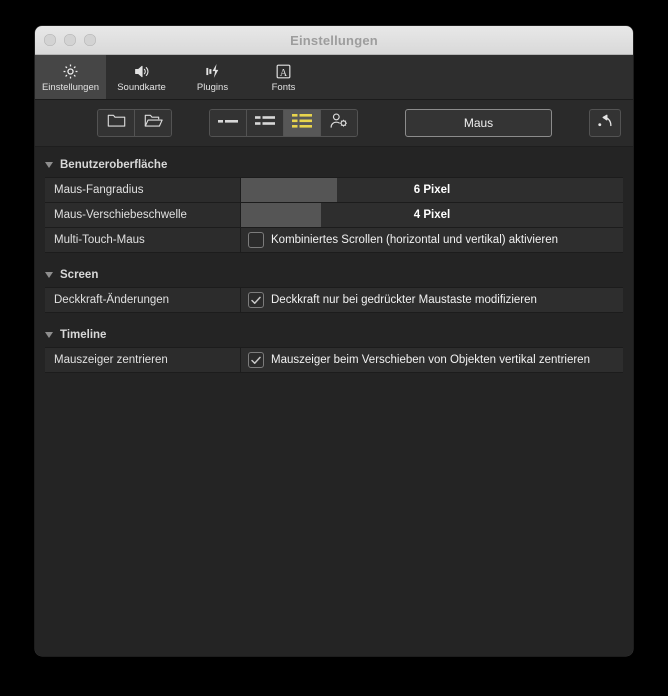 This screenshot has height=696, width=668. I want to click on close-button, so click(50, 40).